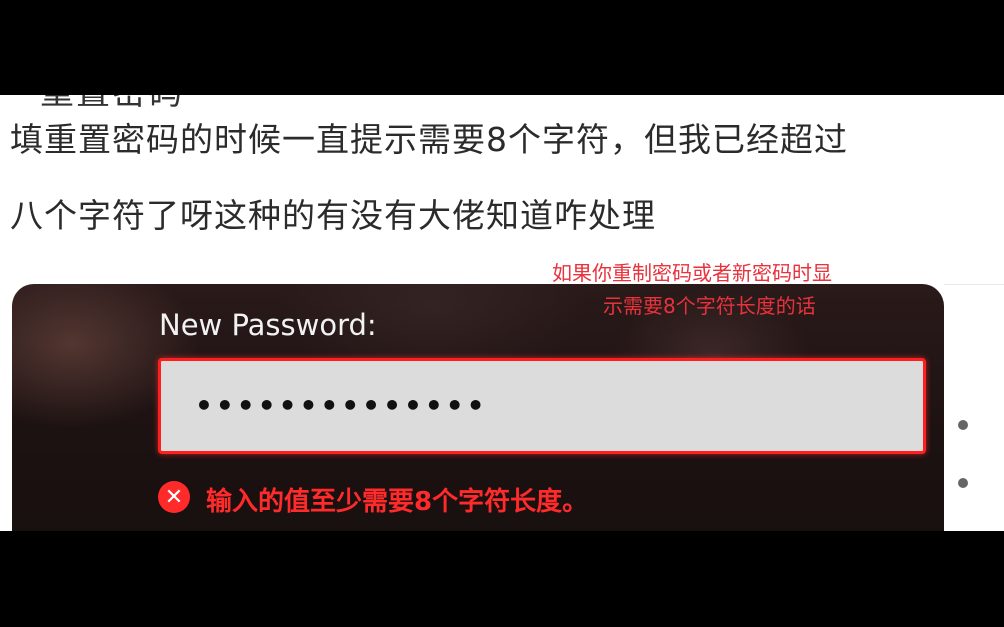 The width and height of the screenshot is (1004, 627). I want to click on annotation-line-1: 如果你重制密码或者新密码时显, so click(692, 273).